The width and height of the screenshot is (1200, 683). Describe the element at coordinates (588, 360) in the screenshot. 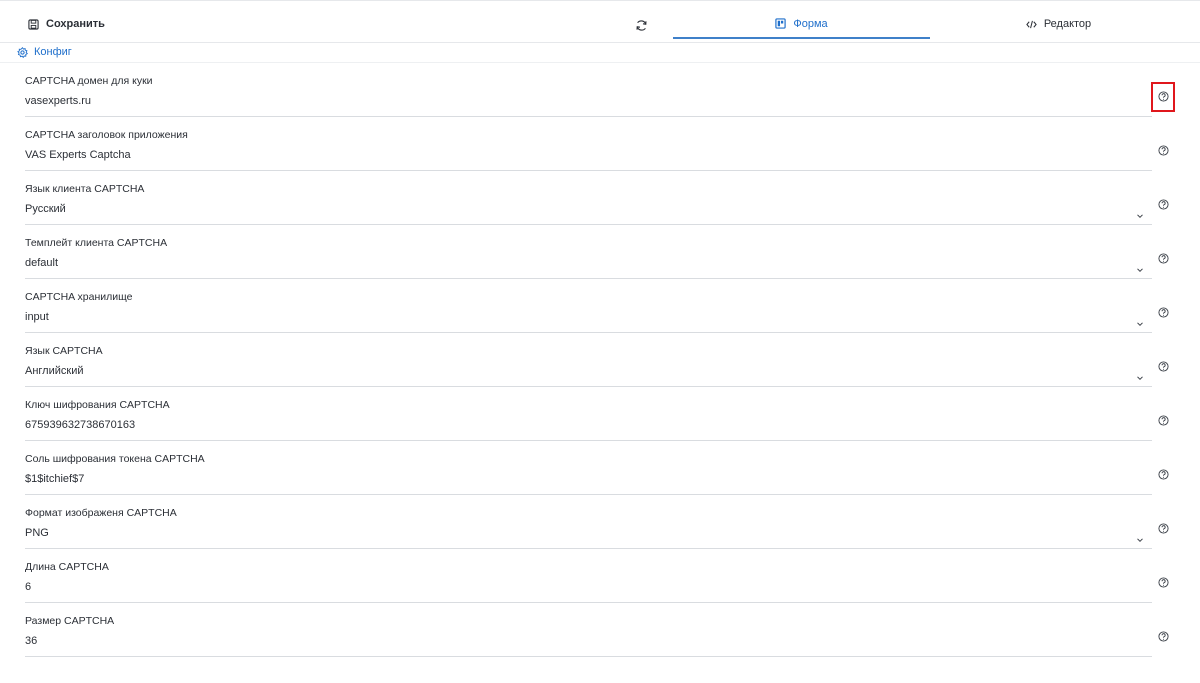

I see `field-row: Язык CAPTCHA Английский` at that location.